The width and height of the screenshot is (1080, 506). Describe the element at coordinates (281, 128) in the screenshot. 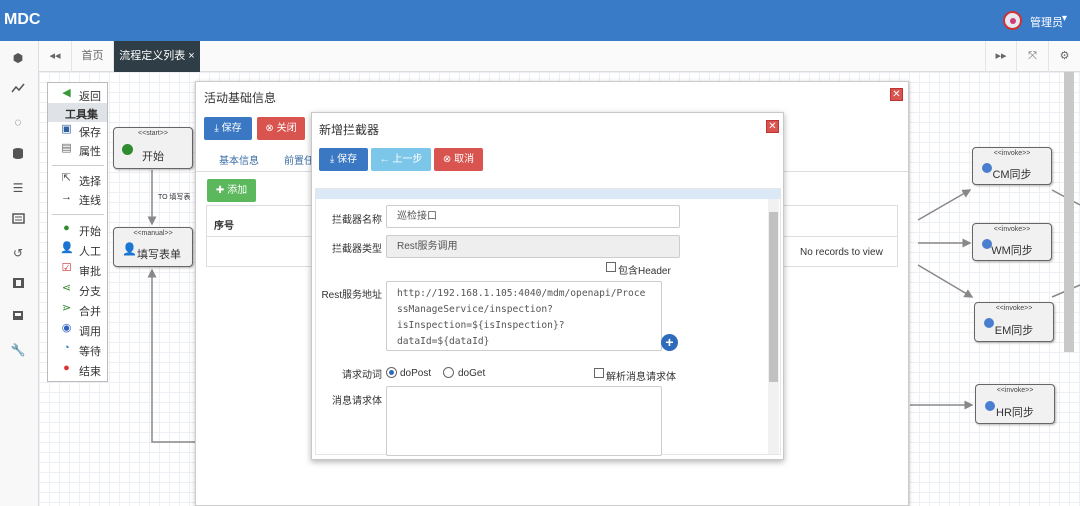

I see `close-button: ⊗ 关闭` at that location.